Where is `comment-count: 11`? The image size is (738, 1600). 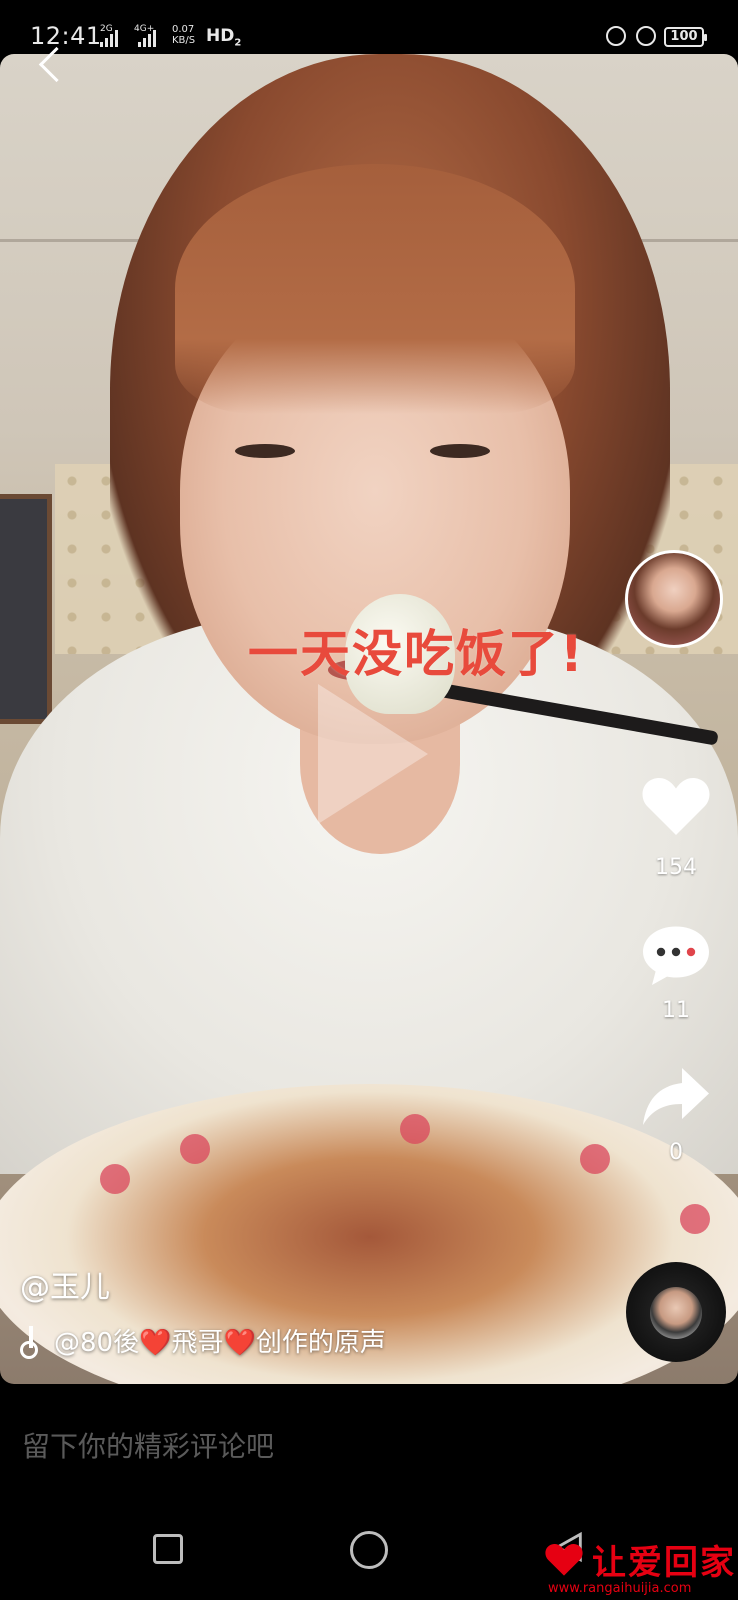 comment-count: 11 is located at coordinates (676, 1010).